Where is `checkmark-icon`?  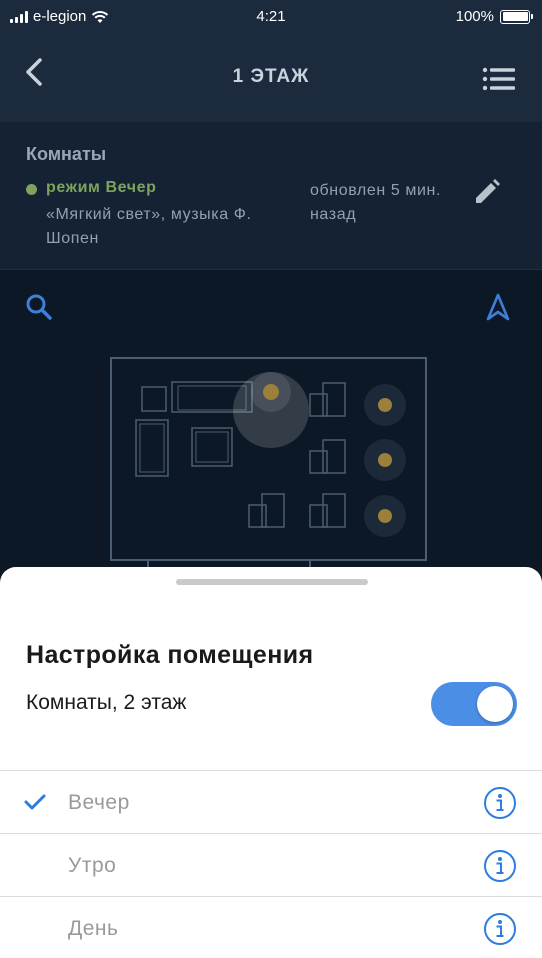 checkmark-icon is located at coordinates (35, 802).